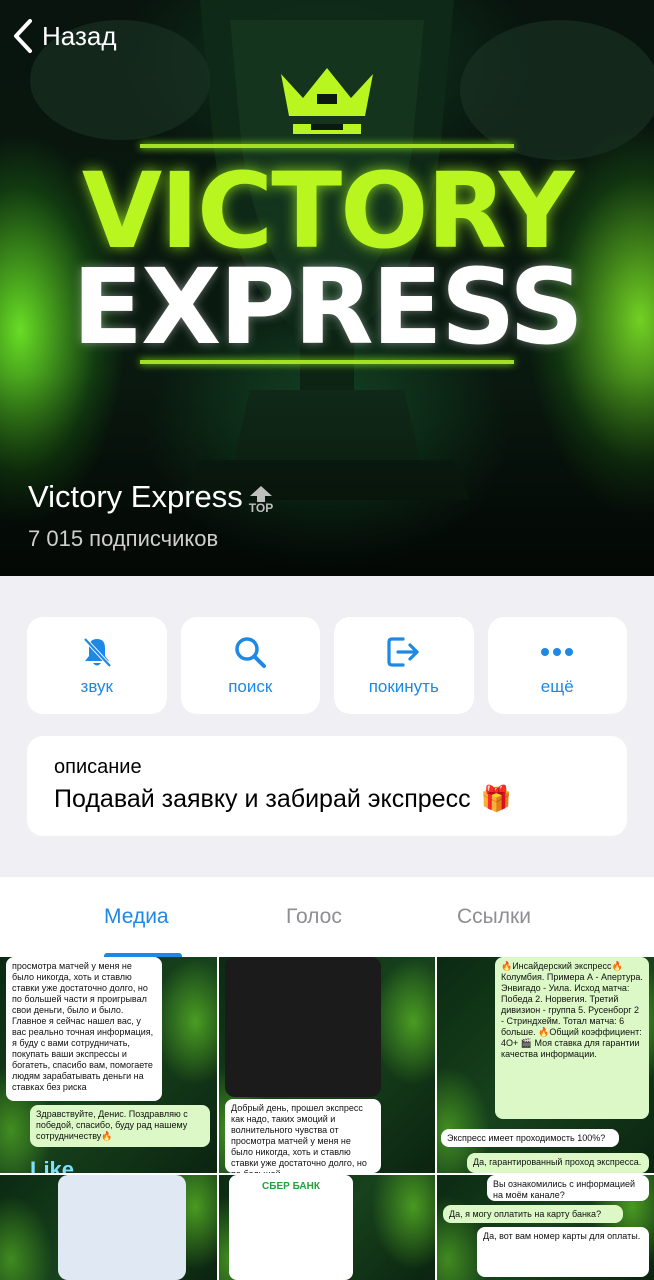 This screenshot has height=1280, width=654. I want to click on tab-media: Медиа, so click(136, 917).